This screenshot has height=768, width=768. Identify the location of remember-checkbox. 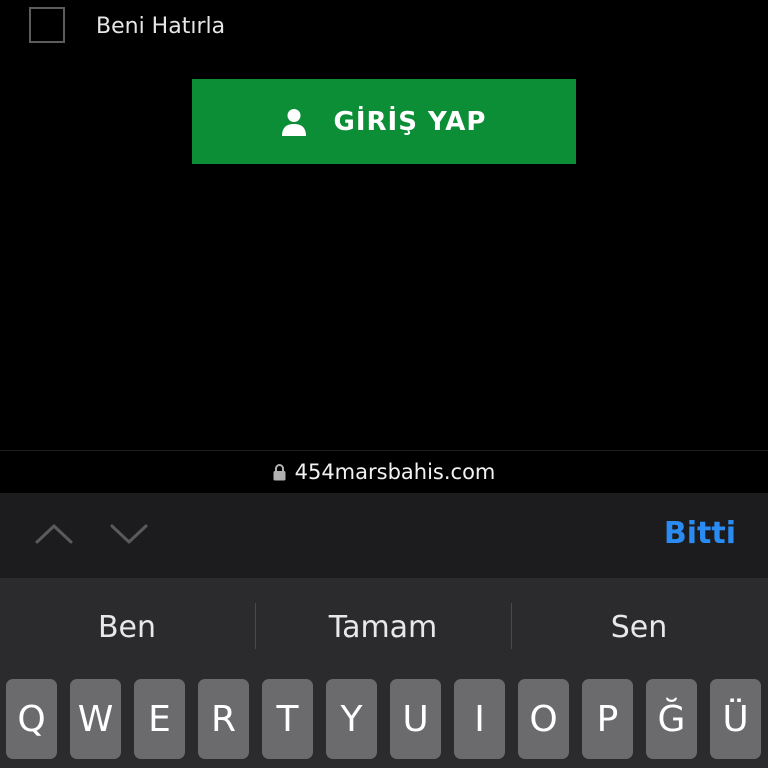
(47, 25).